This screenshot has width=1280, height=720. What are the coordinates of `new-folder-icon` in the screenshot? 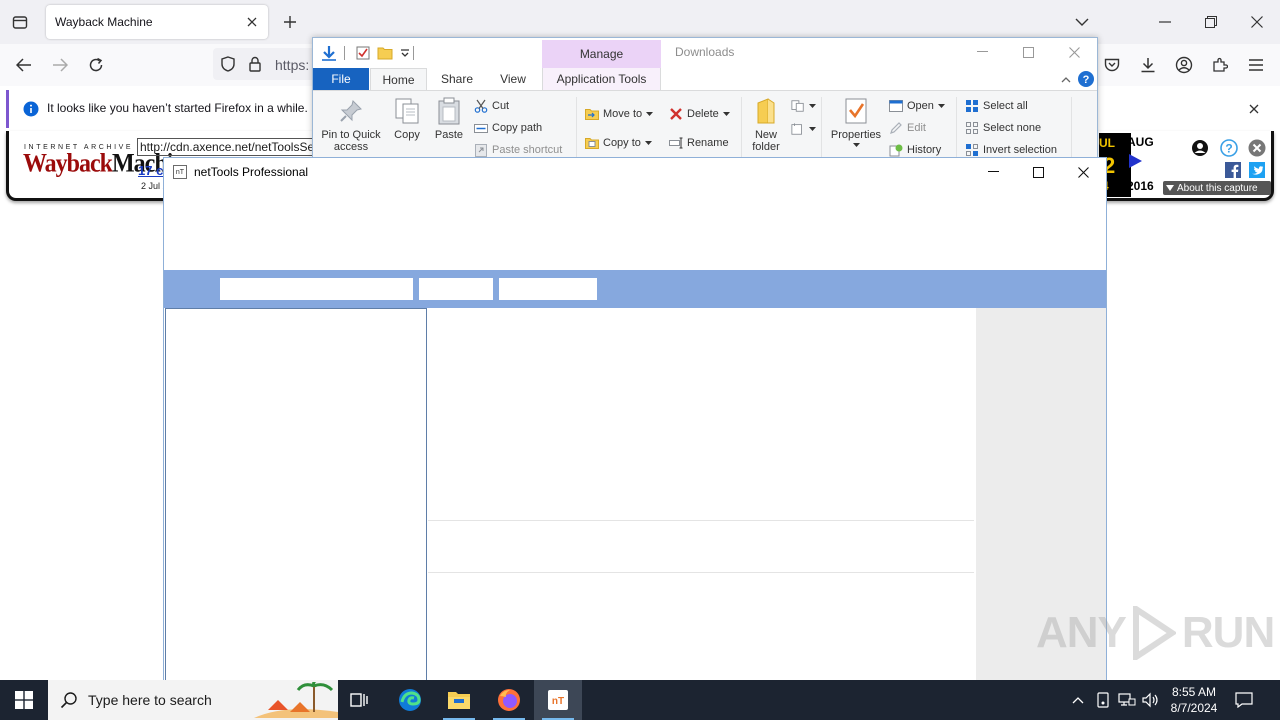 It's located at (385, 53).